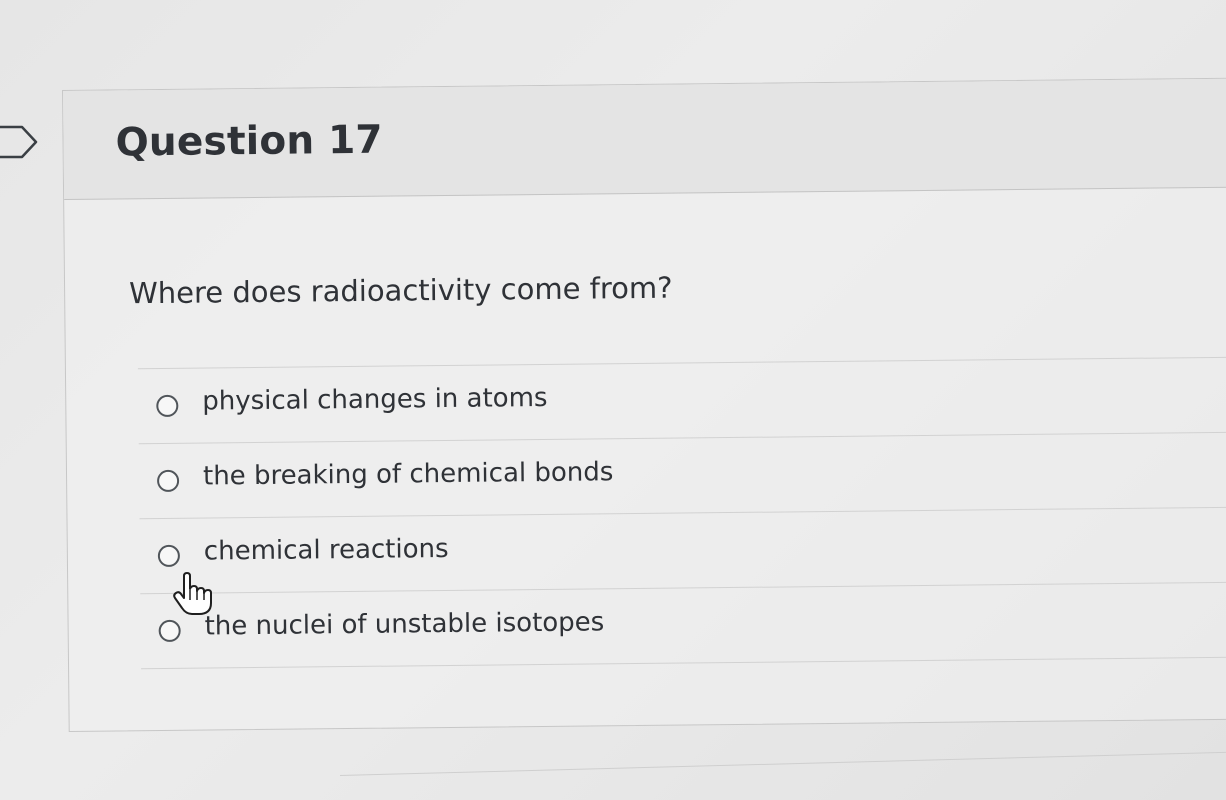 Image resolution: width=1226 pixels, height=800 pixels. Describe the element at coordinates (682, 551) in the screenshot. I see `answer-option: chemical reactions` at that location.